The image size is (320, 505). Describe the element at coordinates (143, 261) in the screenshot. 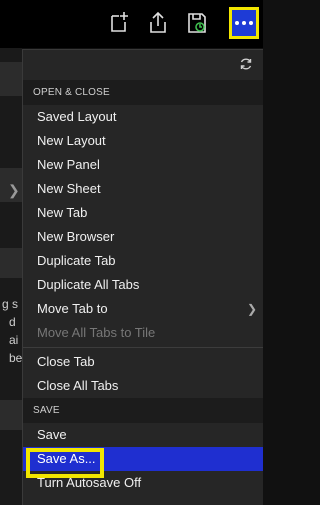

I see `menu-item-duplicate-tab: Duplicate Tab` at that location.